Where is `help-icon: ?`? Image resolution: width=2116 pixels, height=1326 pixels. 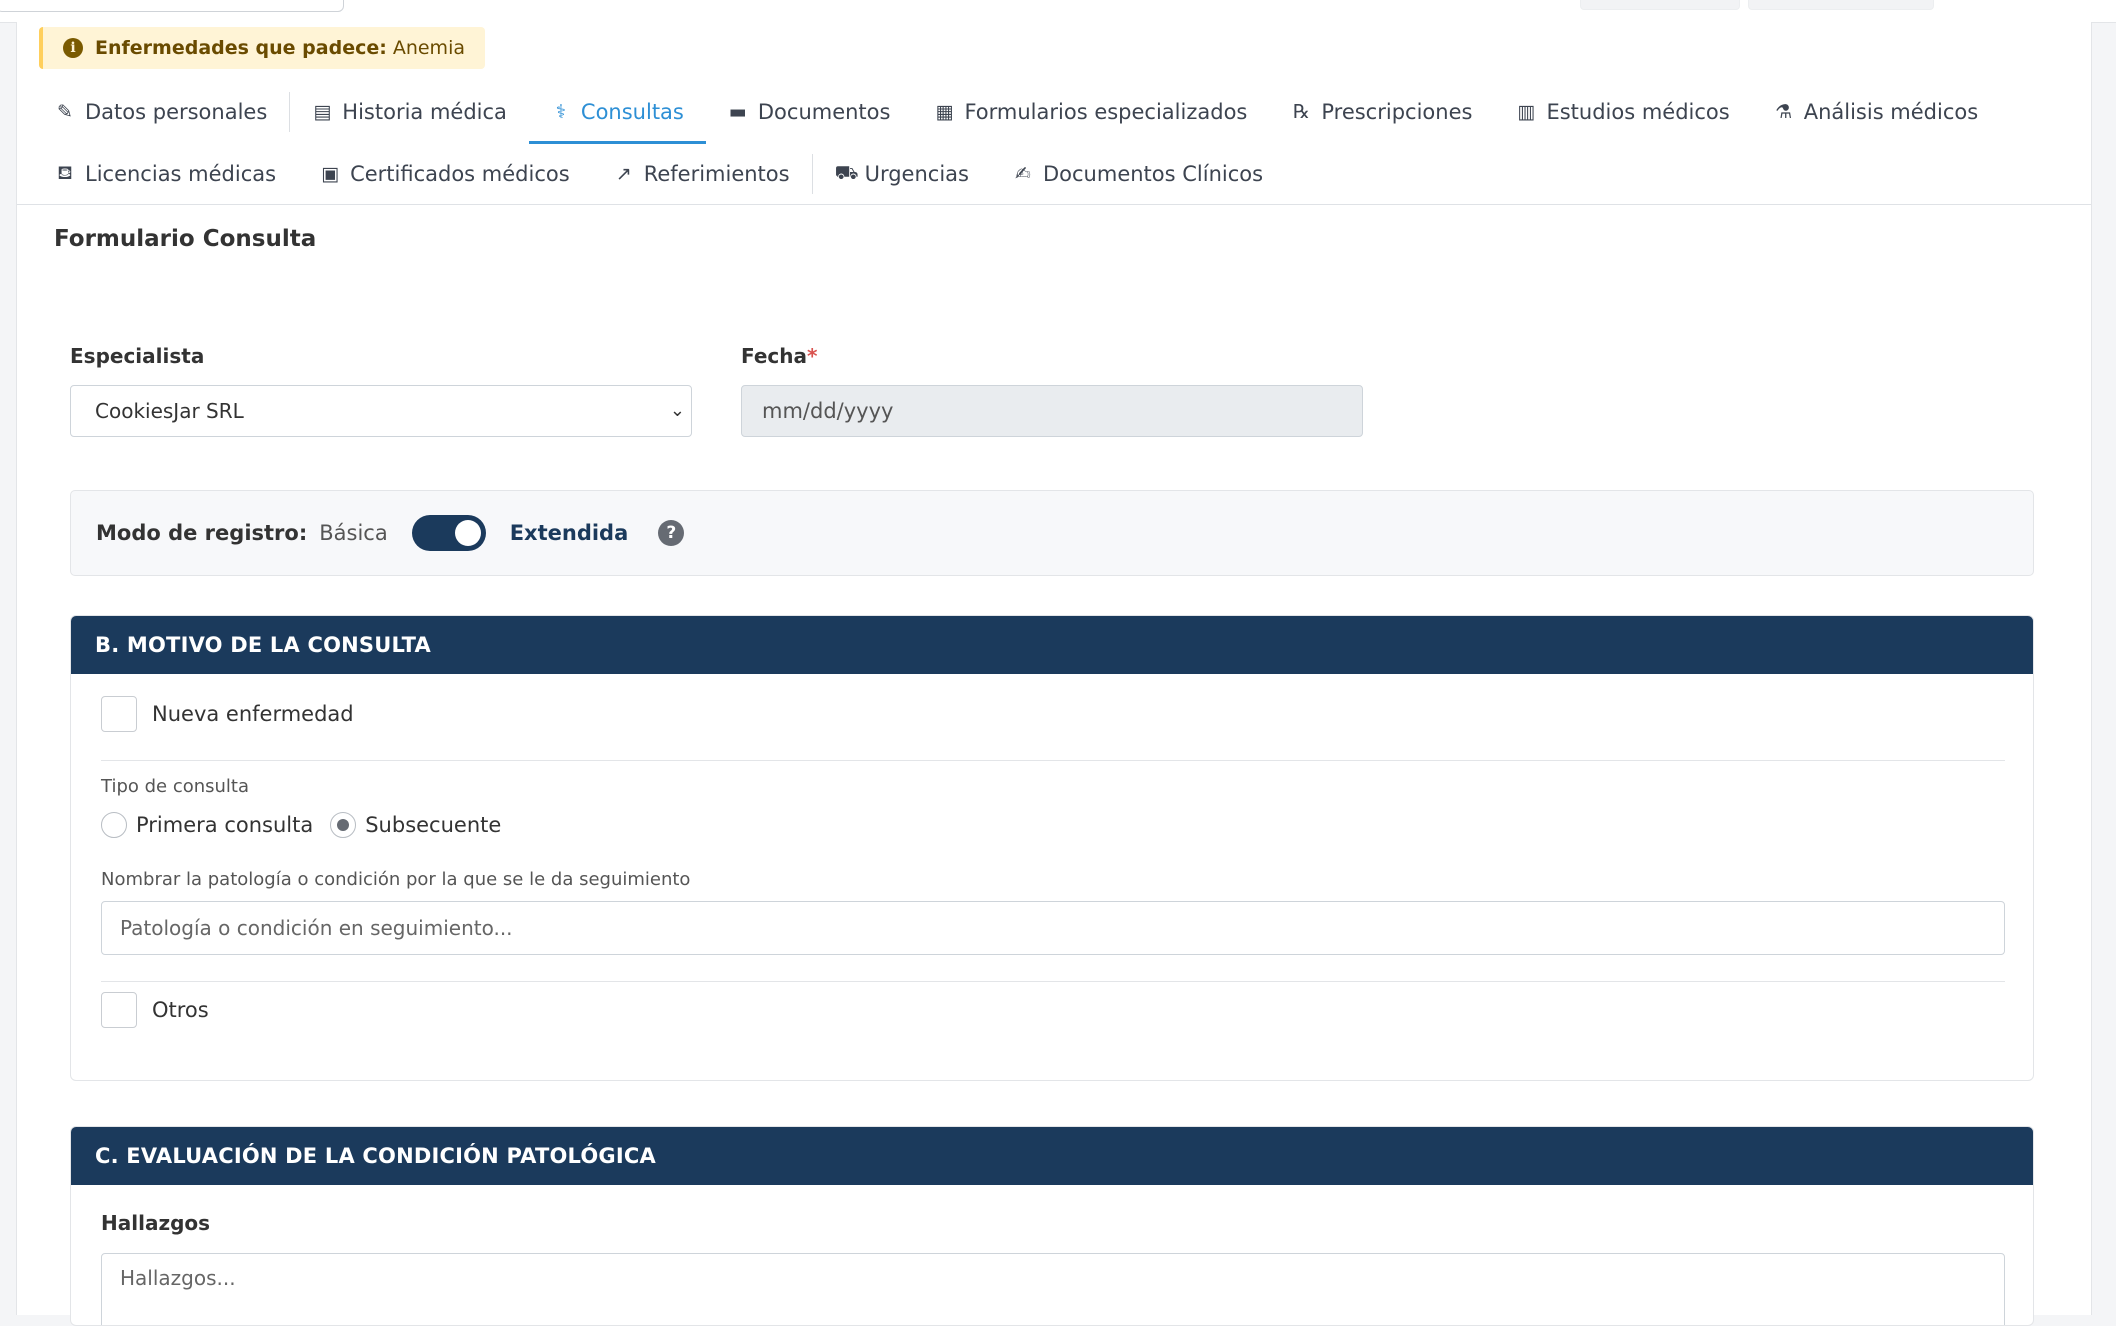 help-icon: ? is located at coordinates (671, 533).